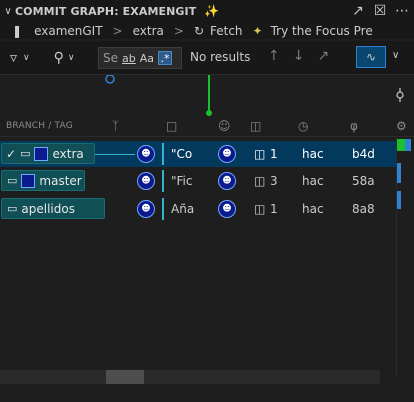  What do you see at coordinates (8, 11) in the screenshot?
I see `collapse-chevron-icon: ∨` at bounding box center [8, 11].